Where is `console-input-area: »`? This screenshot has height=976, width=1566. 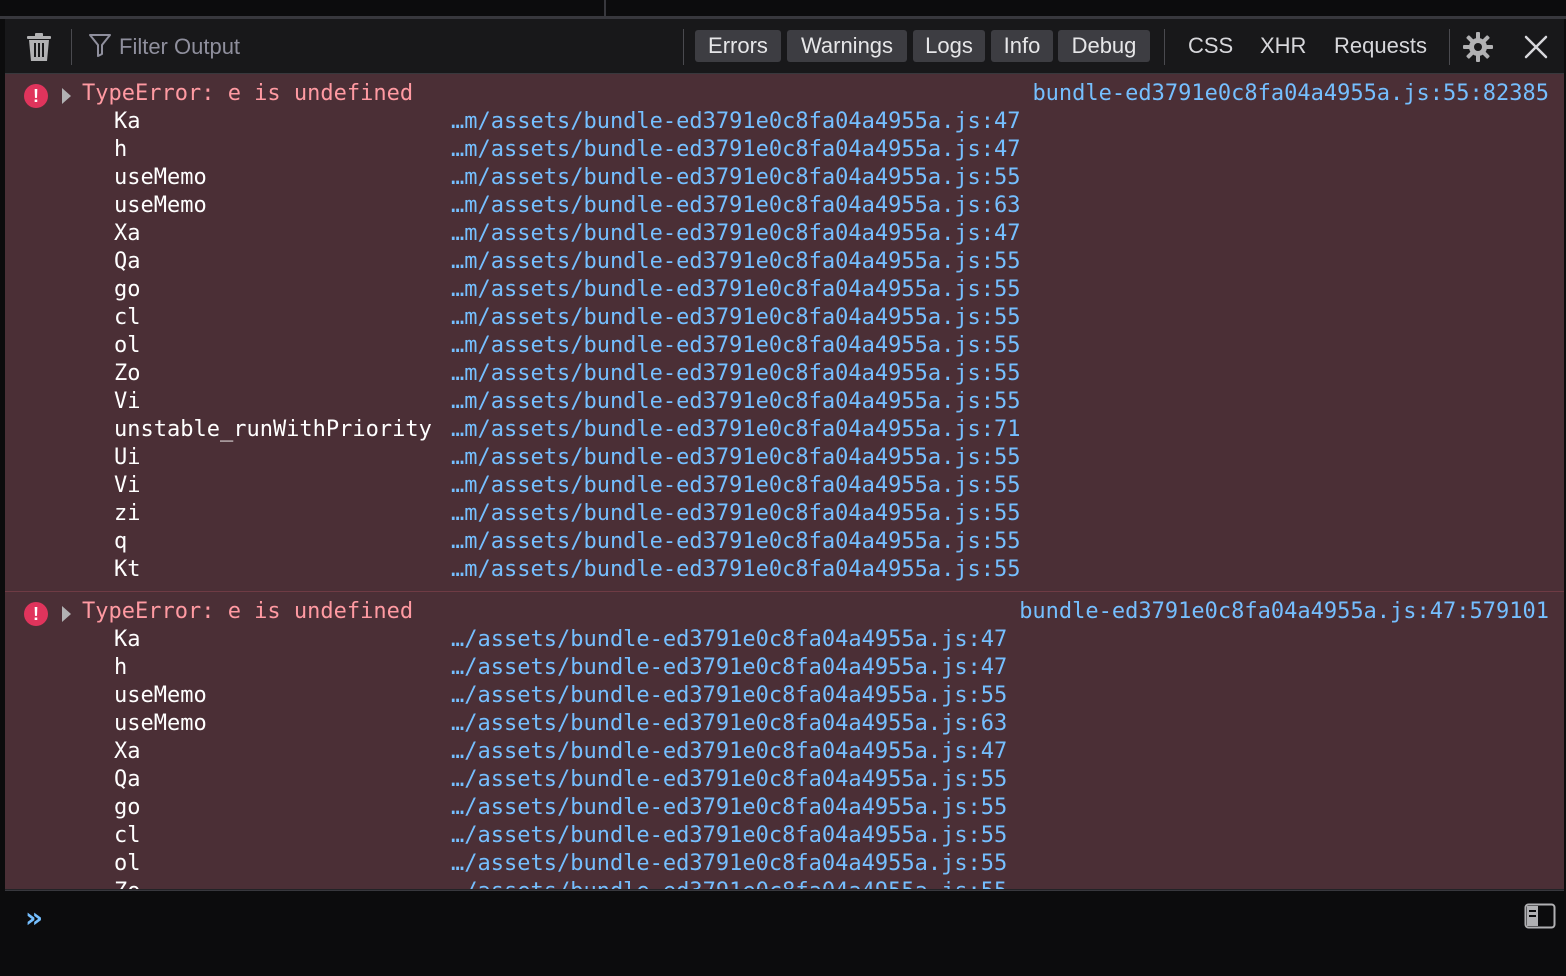 console-input-area: » is located at coordinates (784, 933).